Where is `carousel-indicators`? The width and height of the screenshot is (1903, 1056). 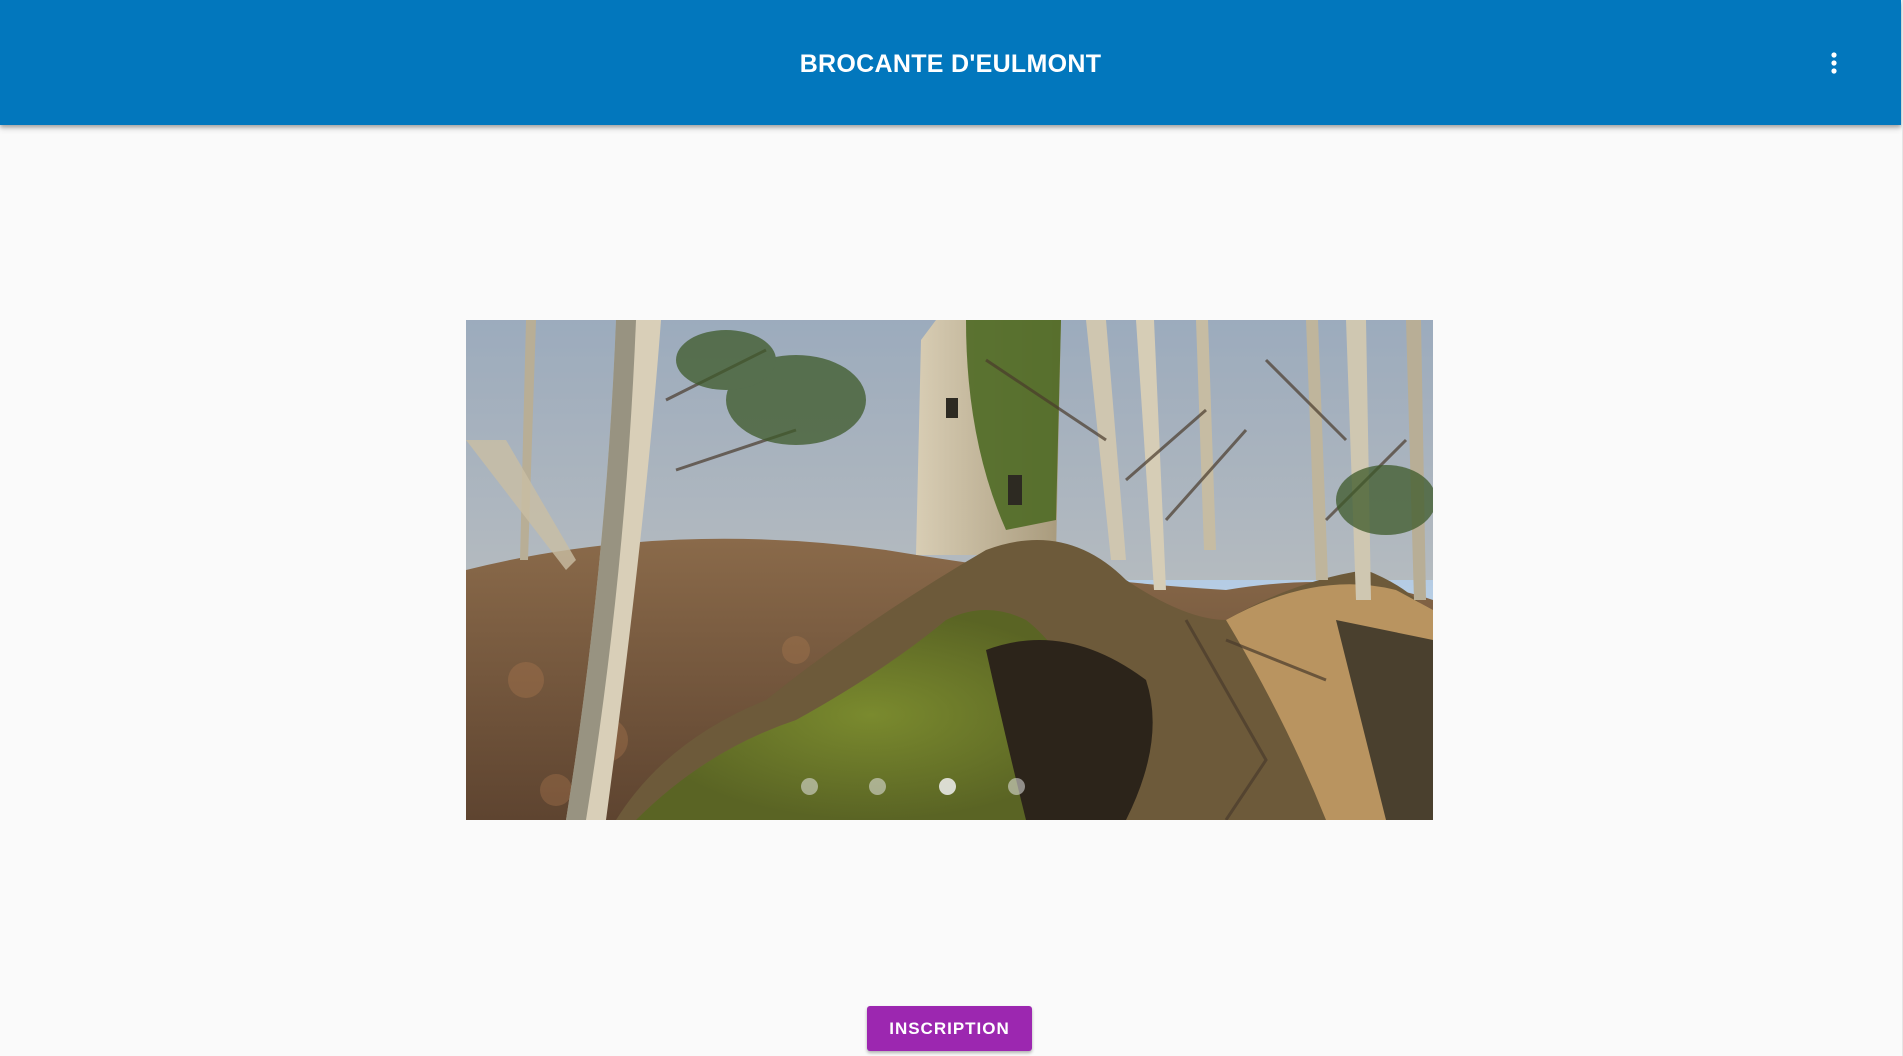
carousel-indicators is located at coordinates (949, 787).